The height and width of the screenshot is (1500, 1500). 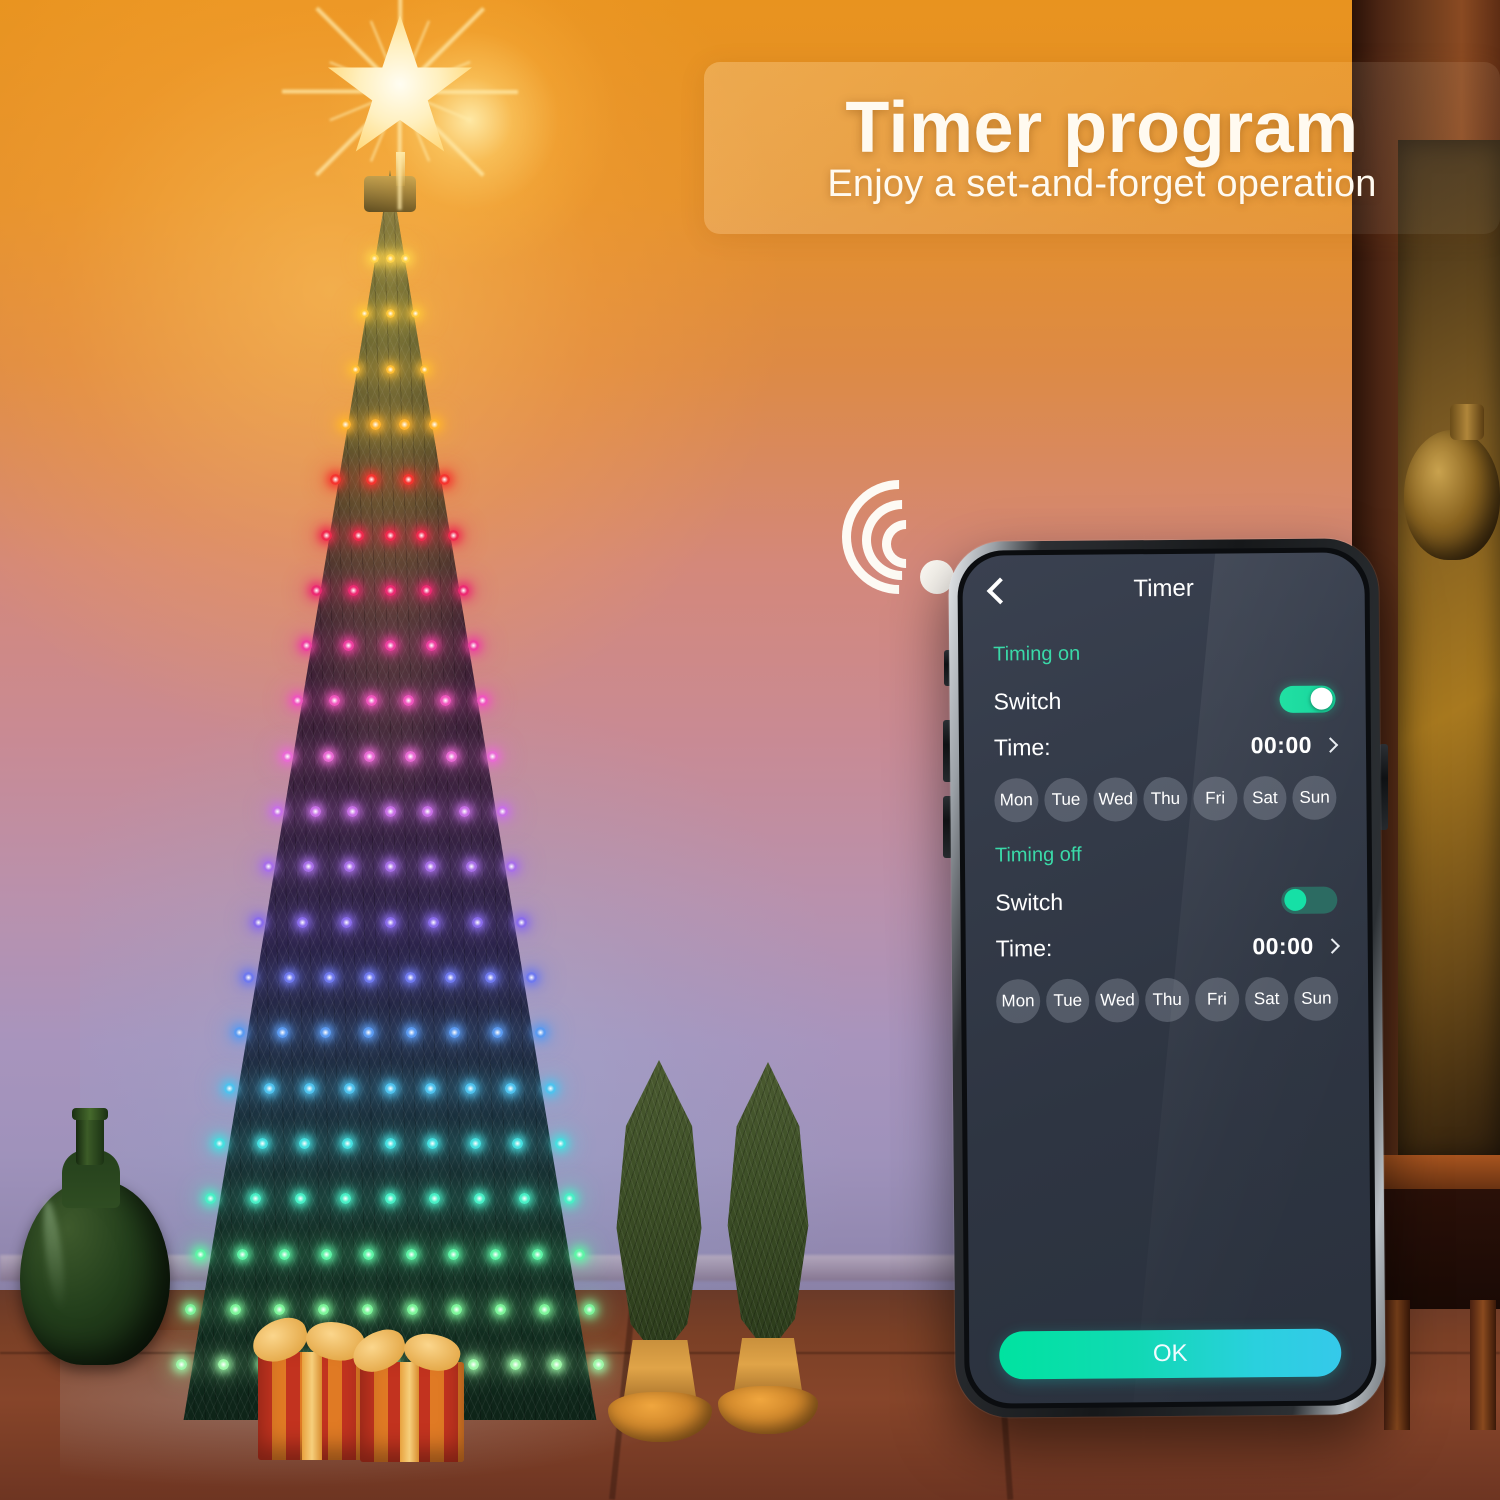 What do you see at coordinates (1168, 947) in the screenshot?
I see `timing-off-time-row: Time: 00:00` at bounding box center [1168, 947].